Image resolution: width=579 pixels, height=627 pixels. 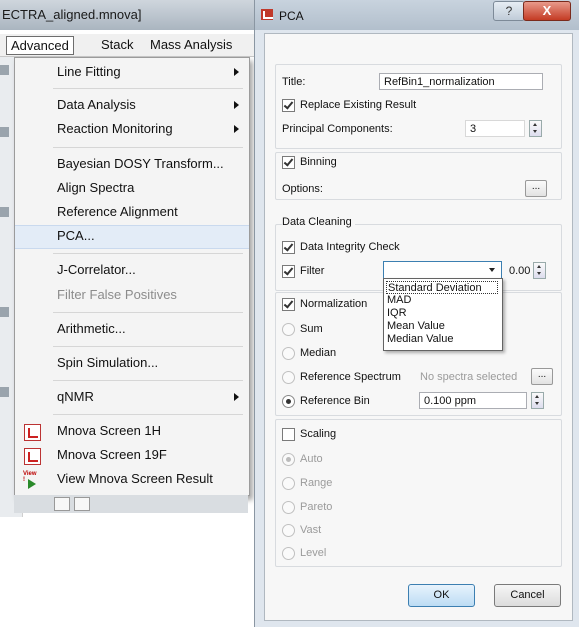 What do you see at coordinates (442, 339) in the screenshot?
I see `filter-option-median-value: Median Value` at bounding box center [442, 339].